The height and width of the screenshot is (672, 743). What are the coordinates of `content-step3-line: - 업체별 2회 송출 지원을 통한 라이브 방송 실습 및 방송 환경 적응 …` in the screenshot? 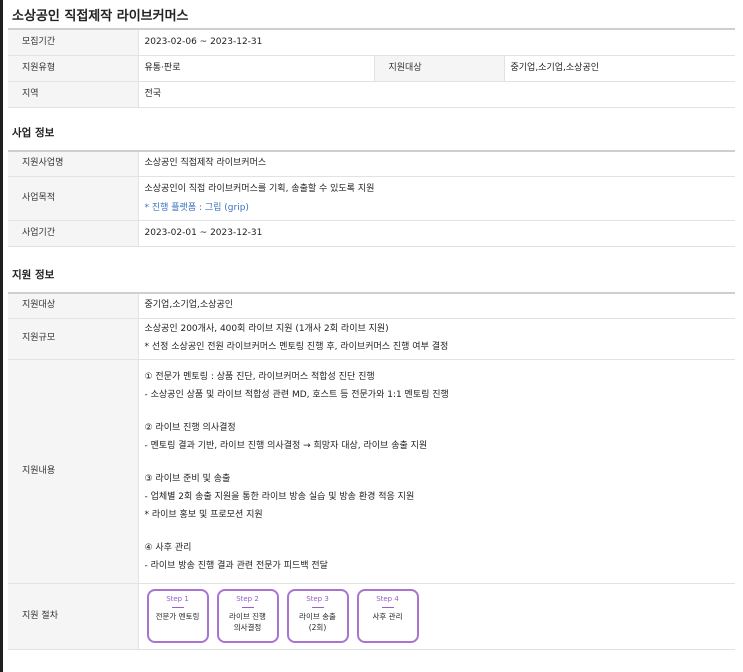 It's located at (279, 496).